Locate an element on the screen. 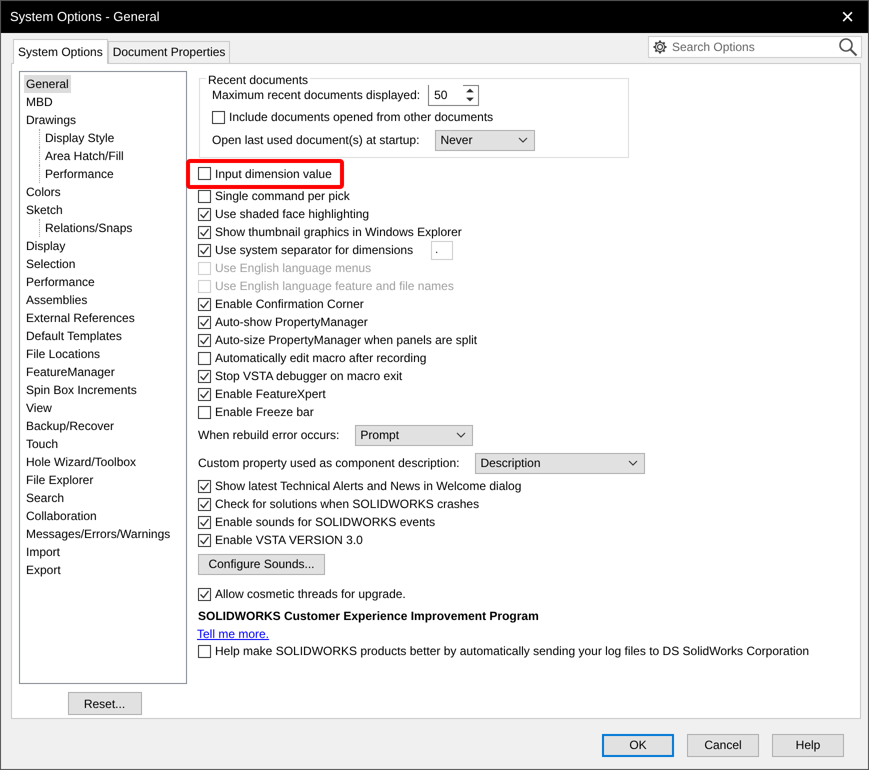 The width and height of the screenshot is (869, 770). search-box: Search Options is located at coordinates (755, 47).